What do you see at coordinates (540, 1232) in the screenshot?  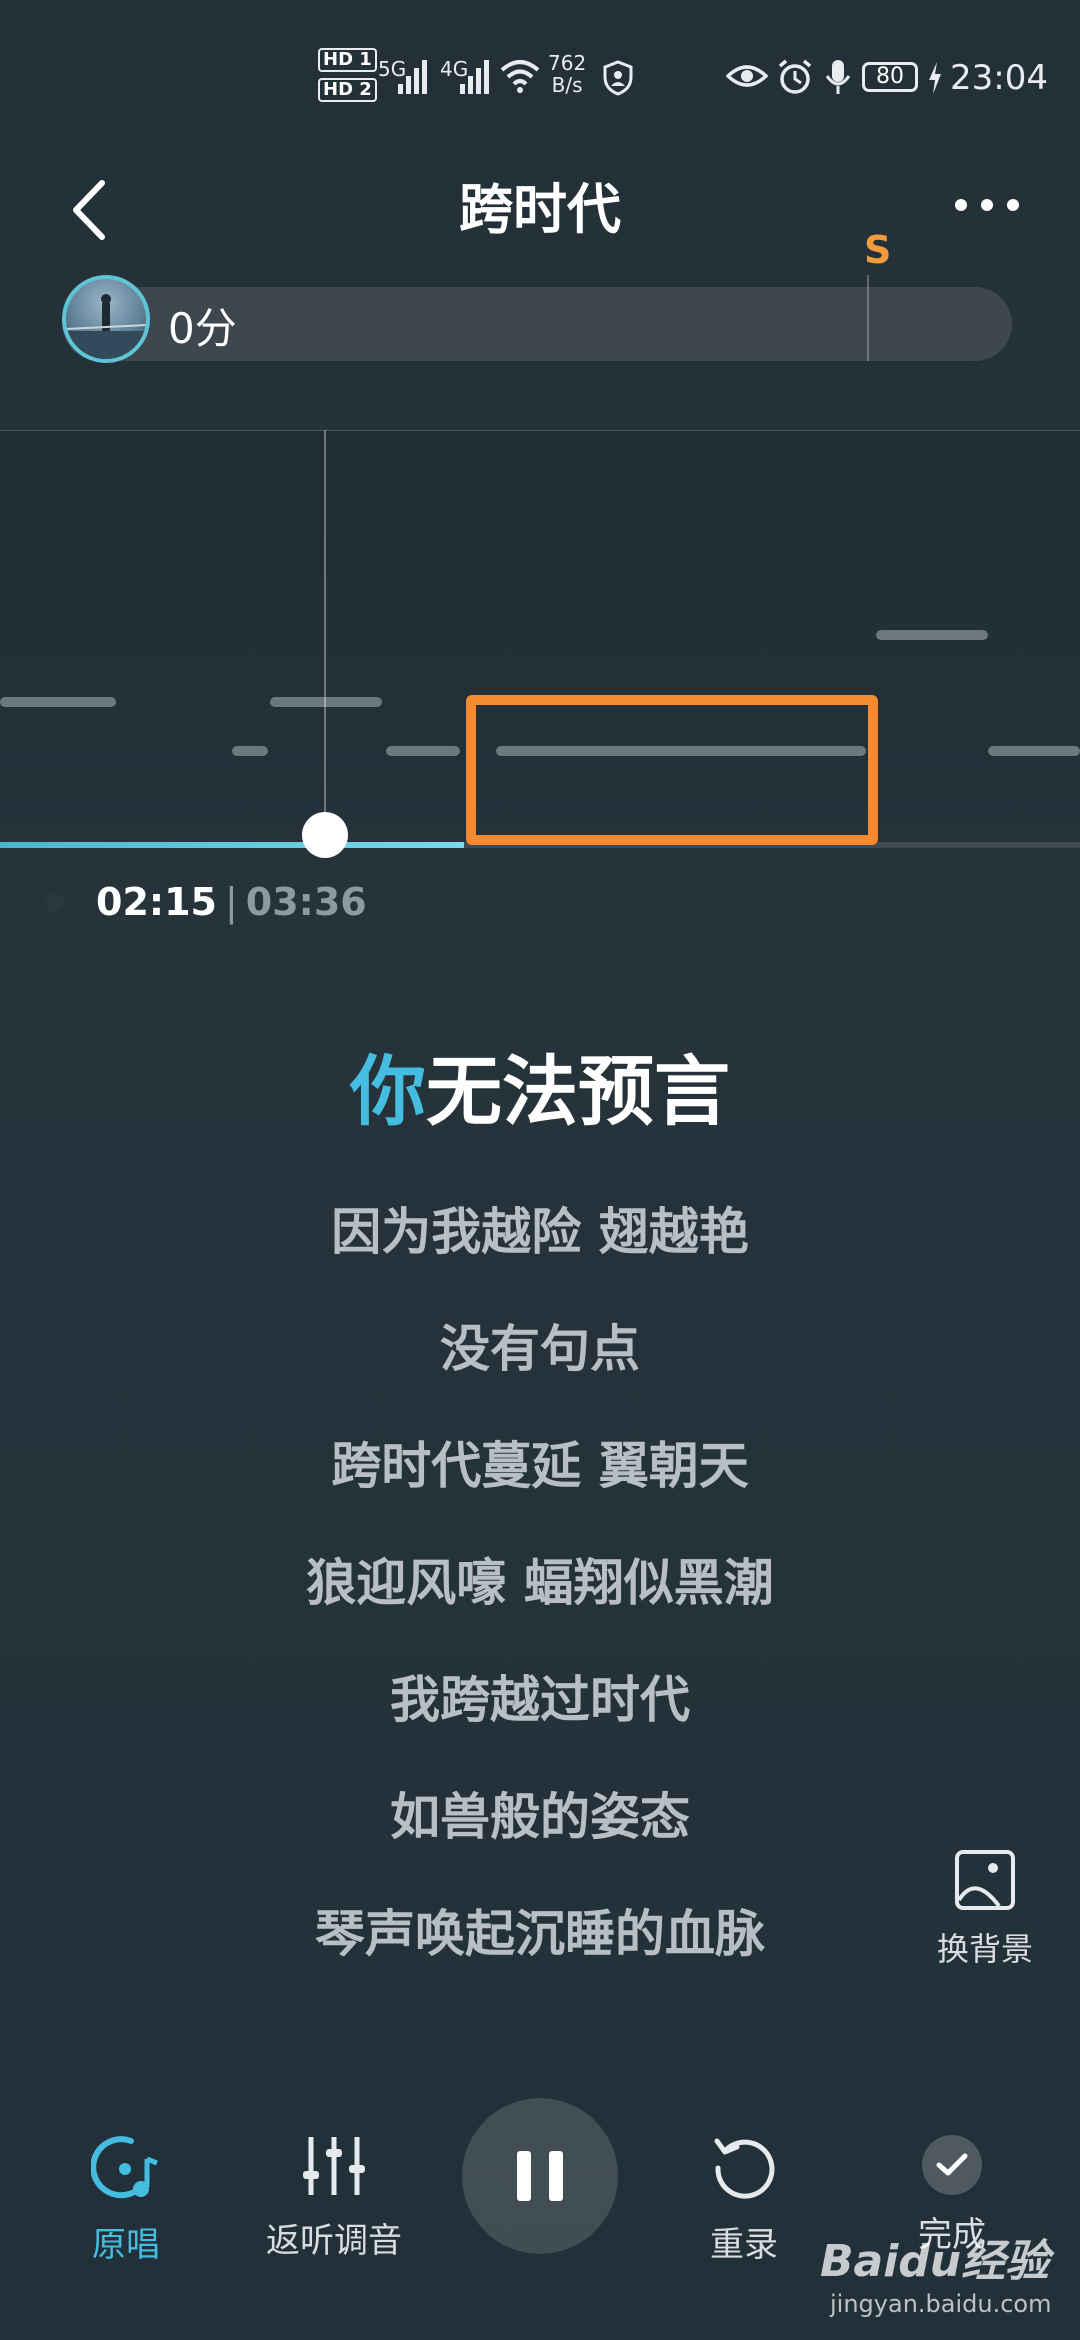 I see `lyric-line: 因为我越险 翅越艳` at bounding box center [540, 1232].